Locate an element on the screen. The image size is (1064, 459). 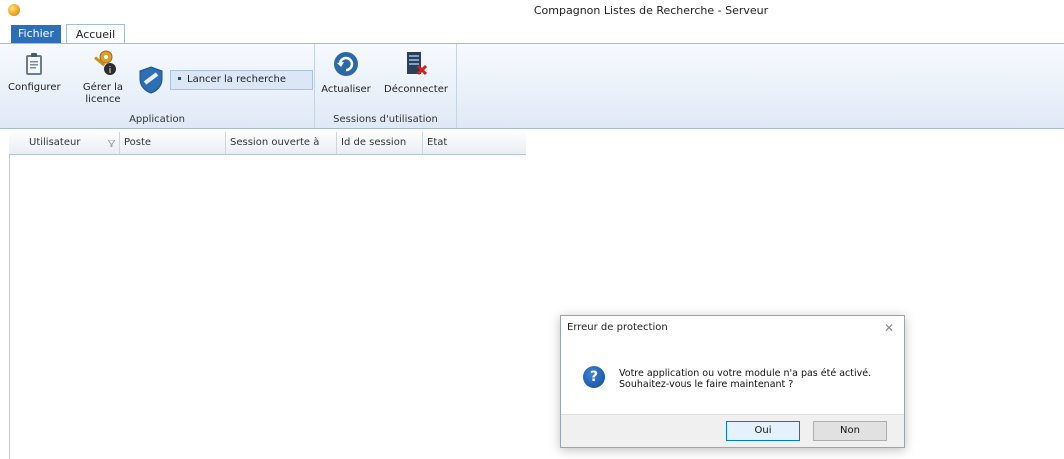
search-launch-label: Lancer la recherche is located at coordinates (236, 79).